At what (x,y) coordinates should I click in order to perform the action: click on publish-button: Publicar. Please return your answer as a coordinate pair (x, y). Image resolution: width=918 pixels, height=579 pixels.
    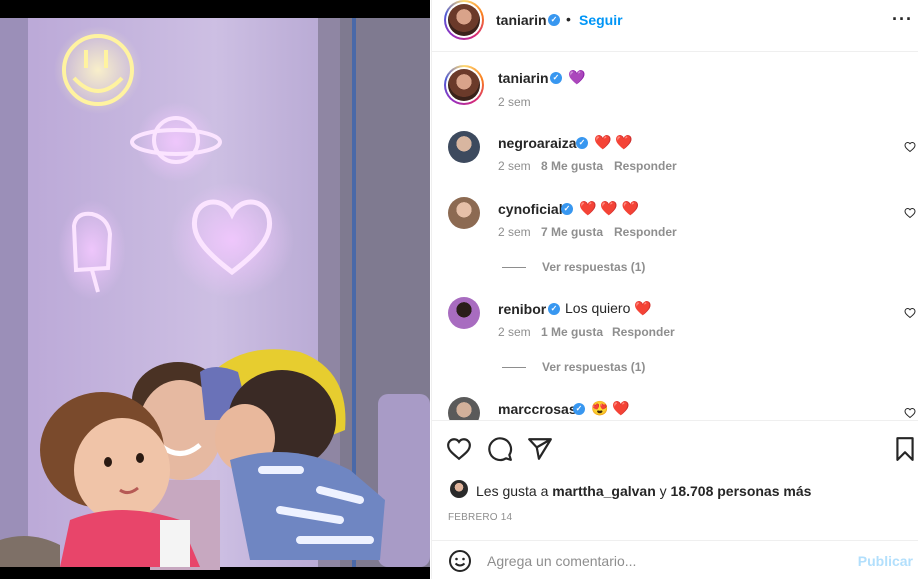
    Looking at the image, I should click on (885, 561).